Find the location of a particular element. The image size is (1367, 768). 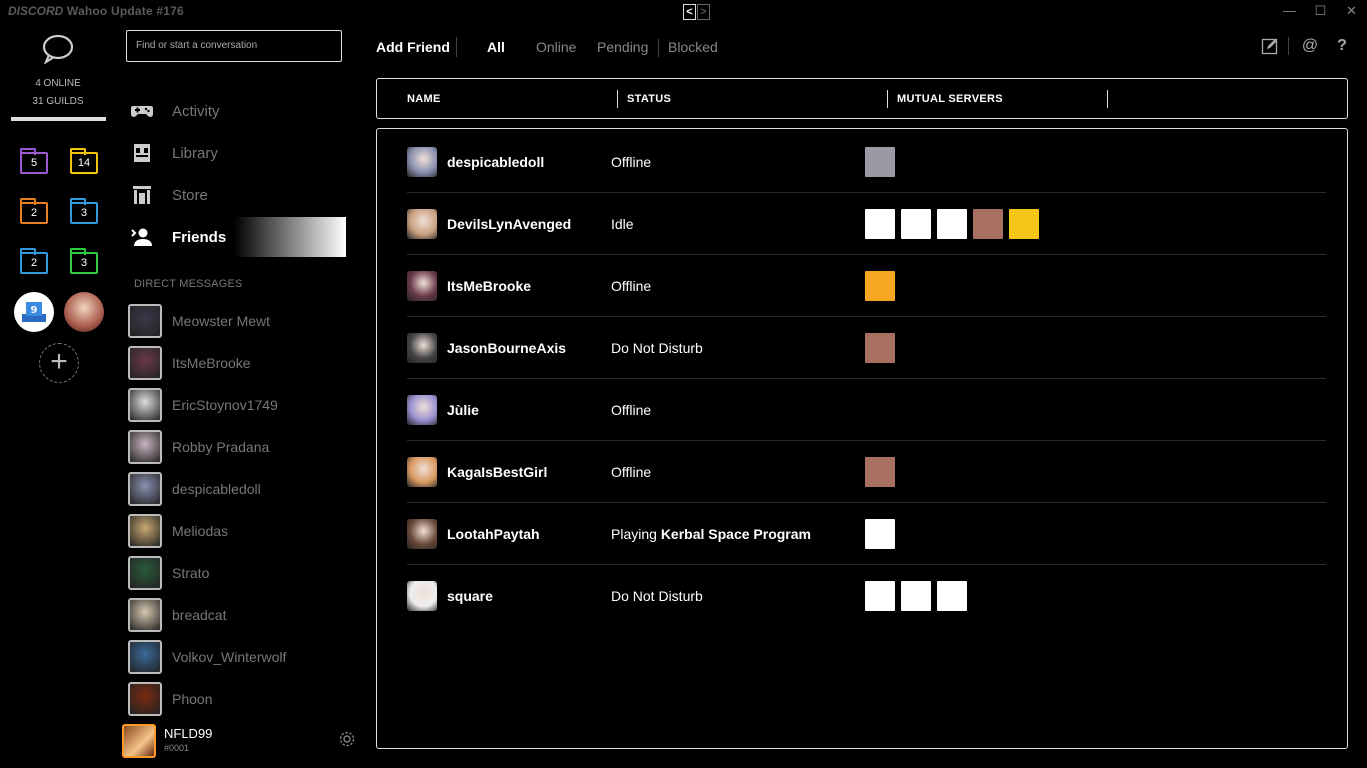

tab-all: All is located at coordinates (496, 47).